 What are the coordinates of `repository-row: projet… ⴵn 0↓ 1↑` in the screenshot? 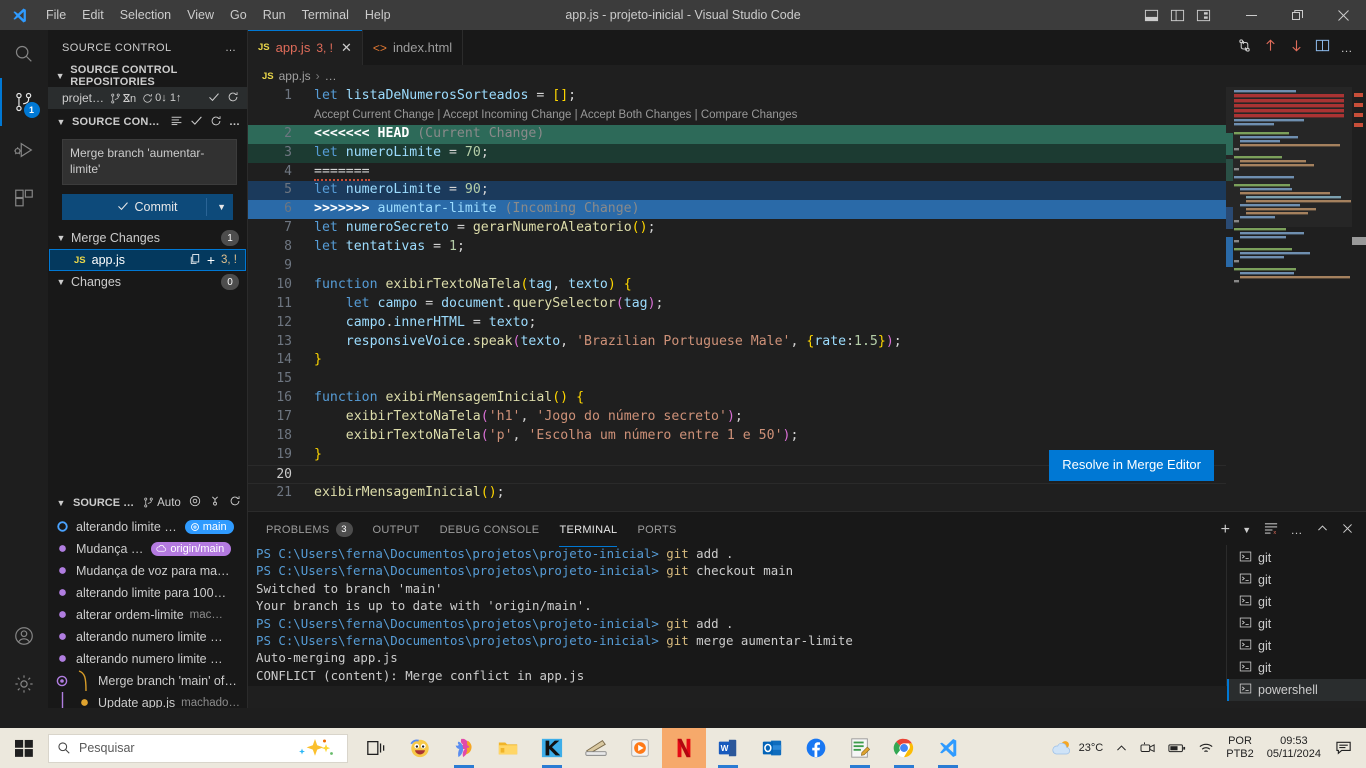 It's located at (147, 98).